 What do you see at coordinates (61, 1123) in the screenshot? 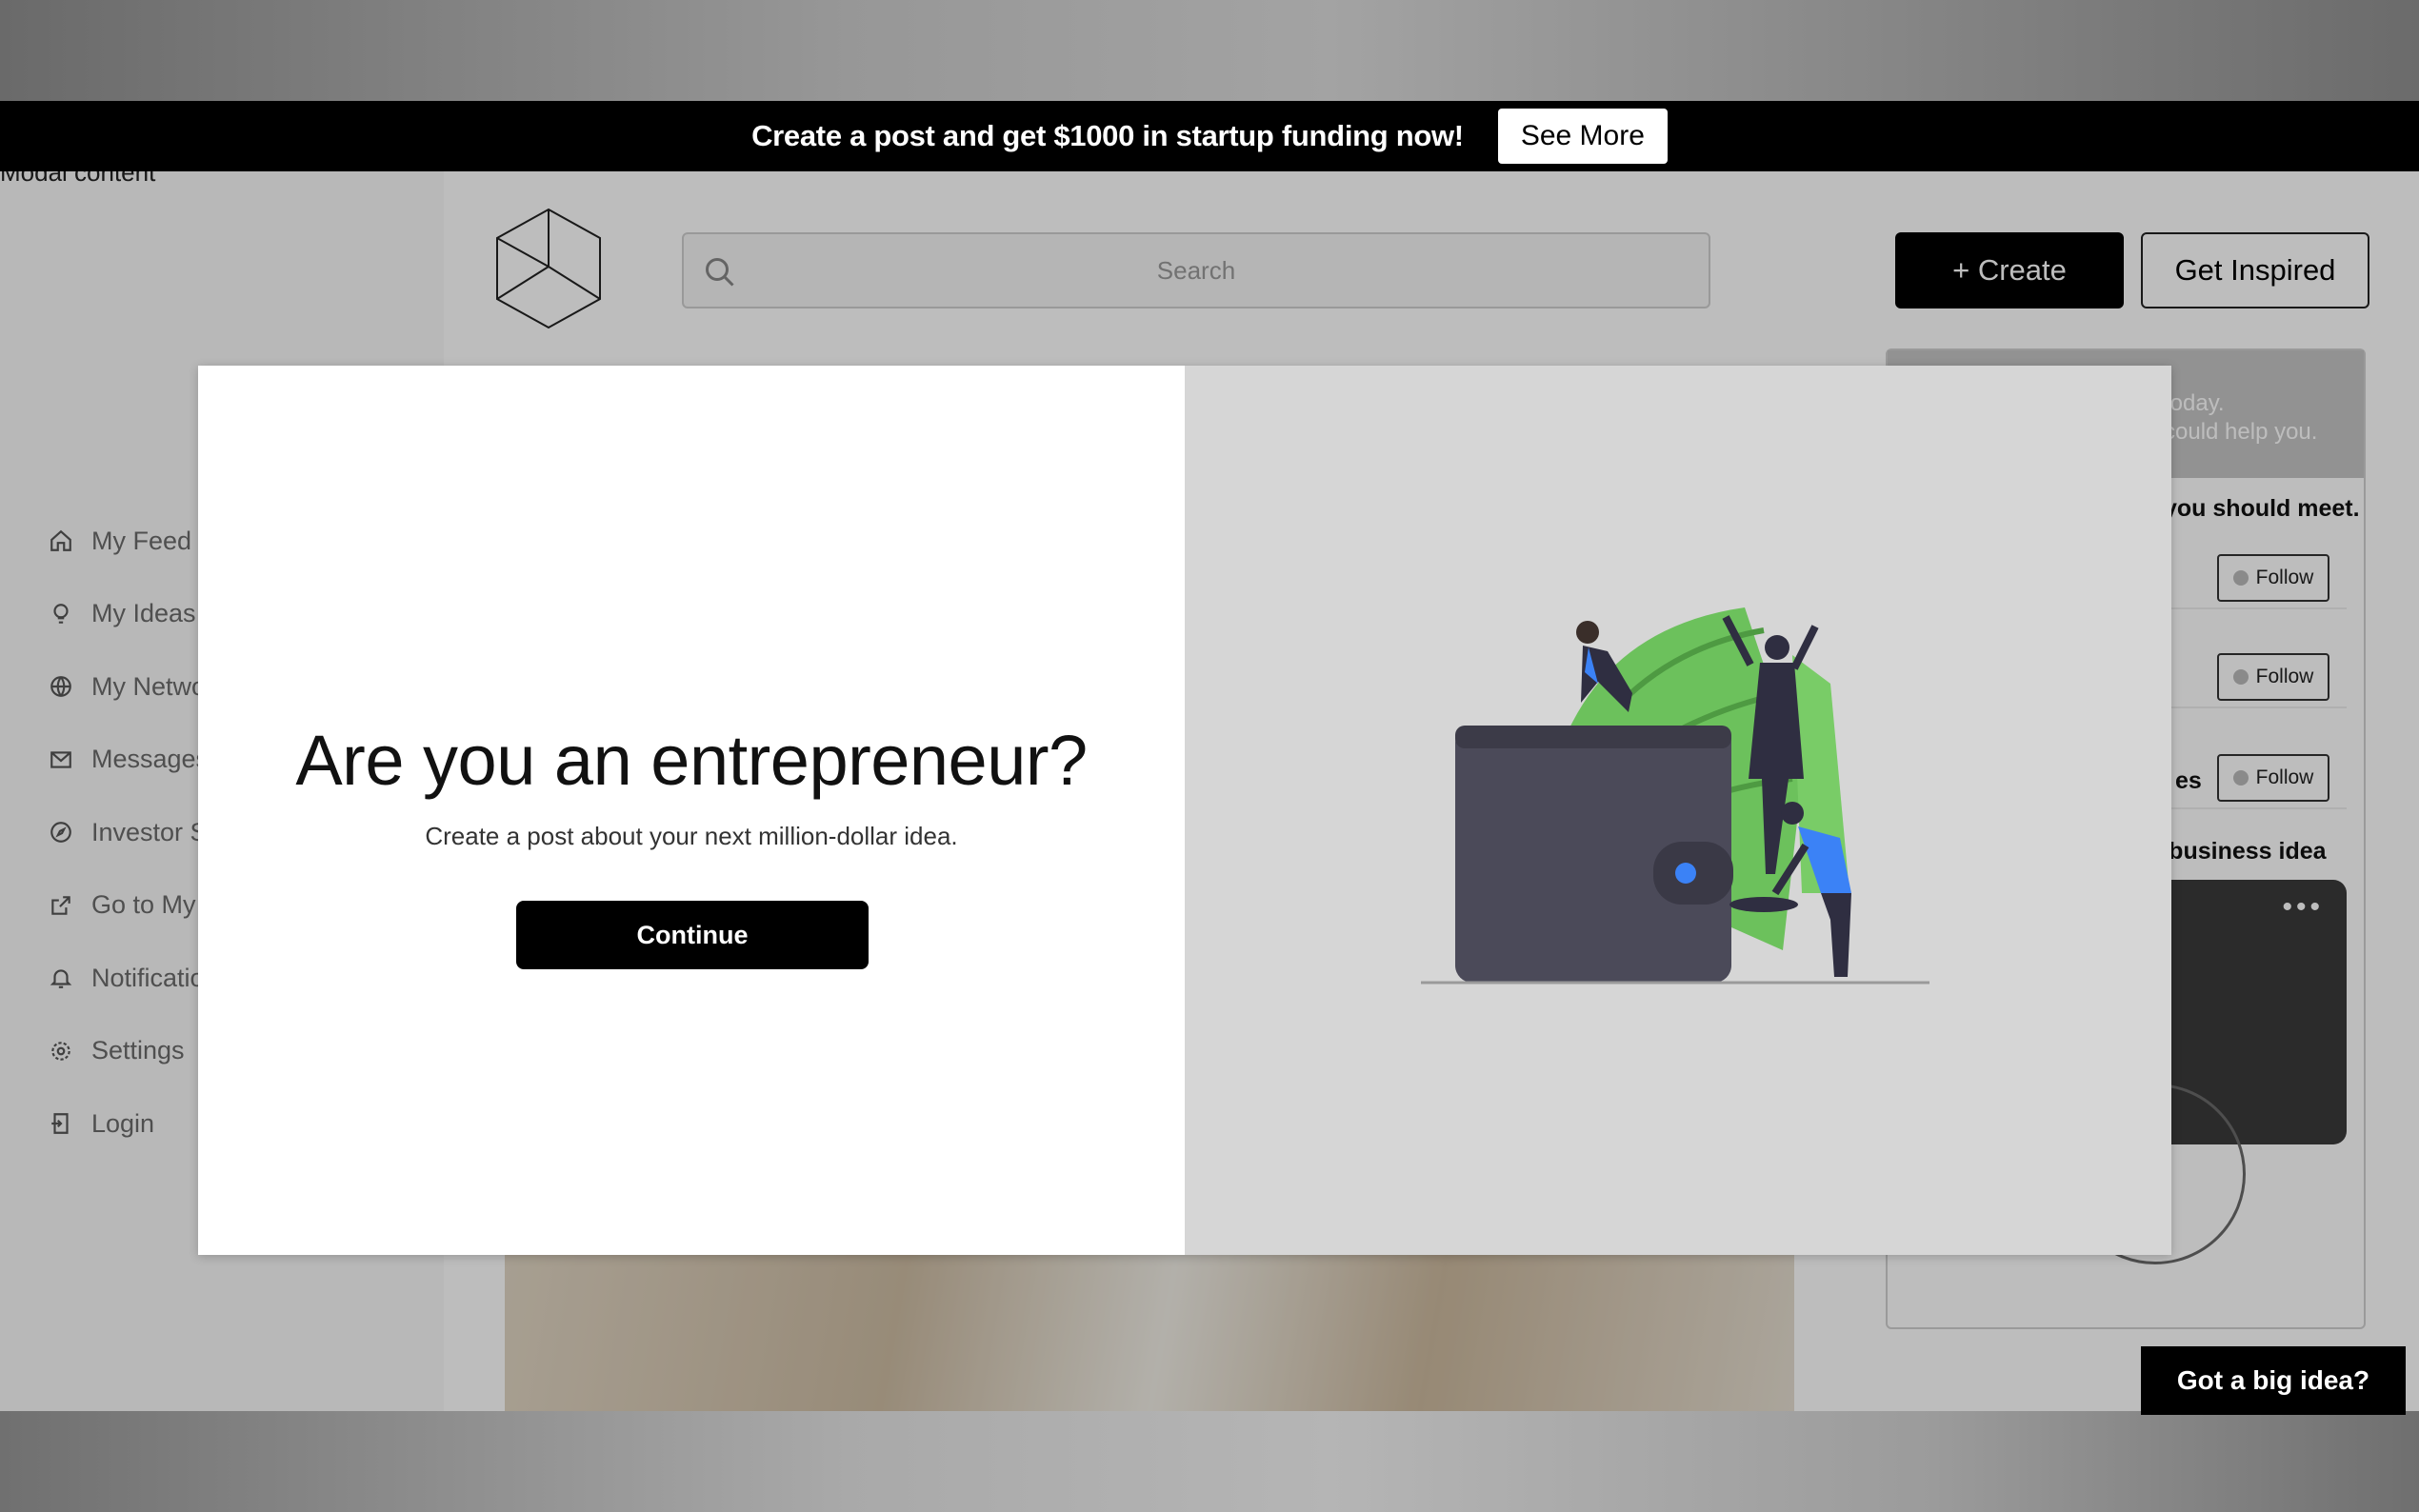
I see `login-icon` at bounding box center [61, 1123].